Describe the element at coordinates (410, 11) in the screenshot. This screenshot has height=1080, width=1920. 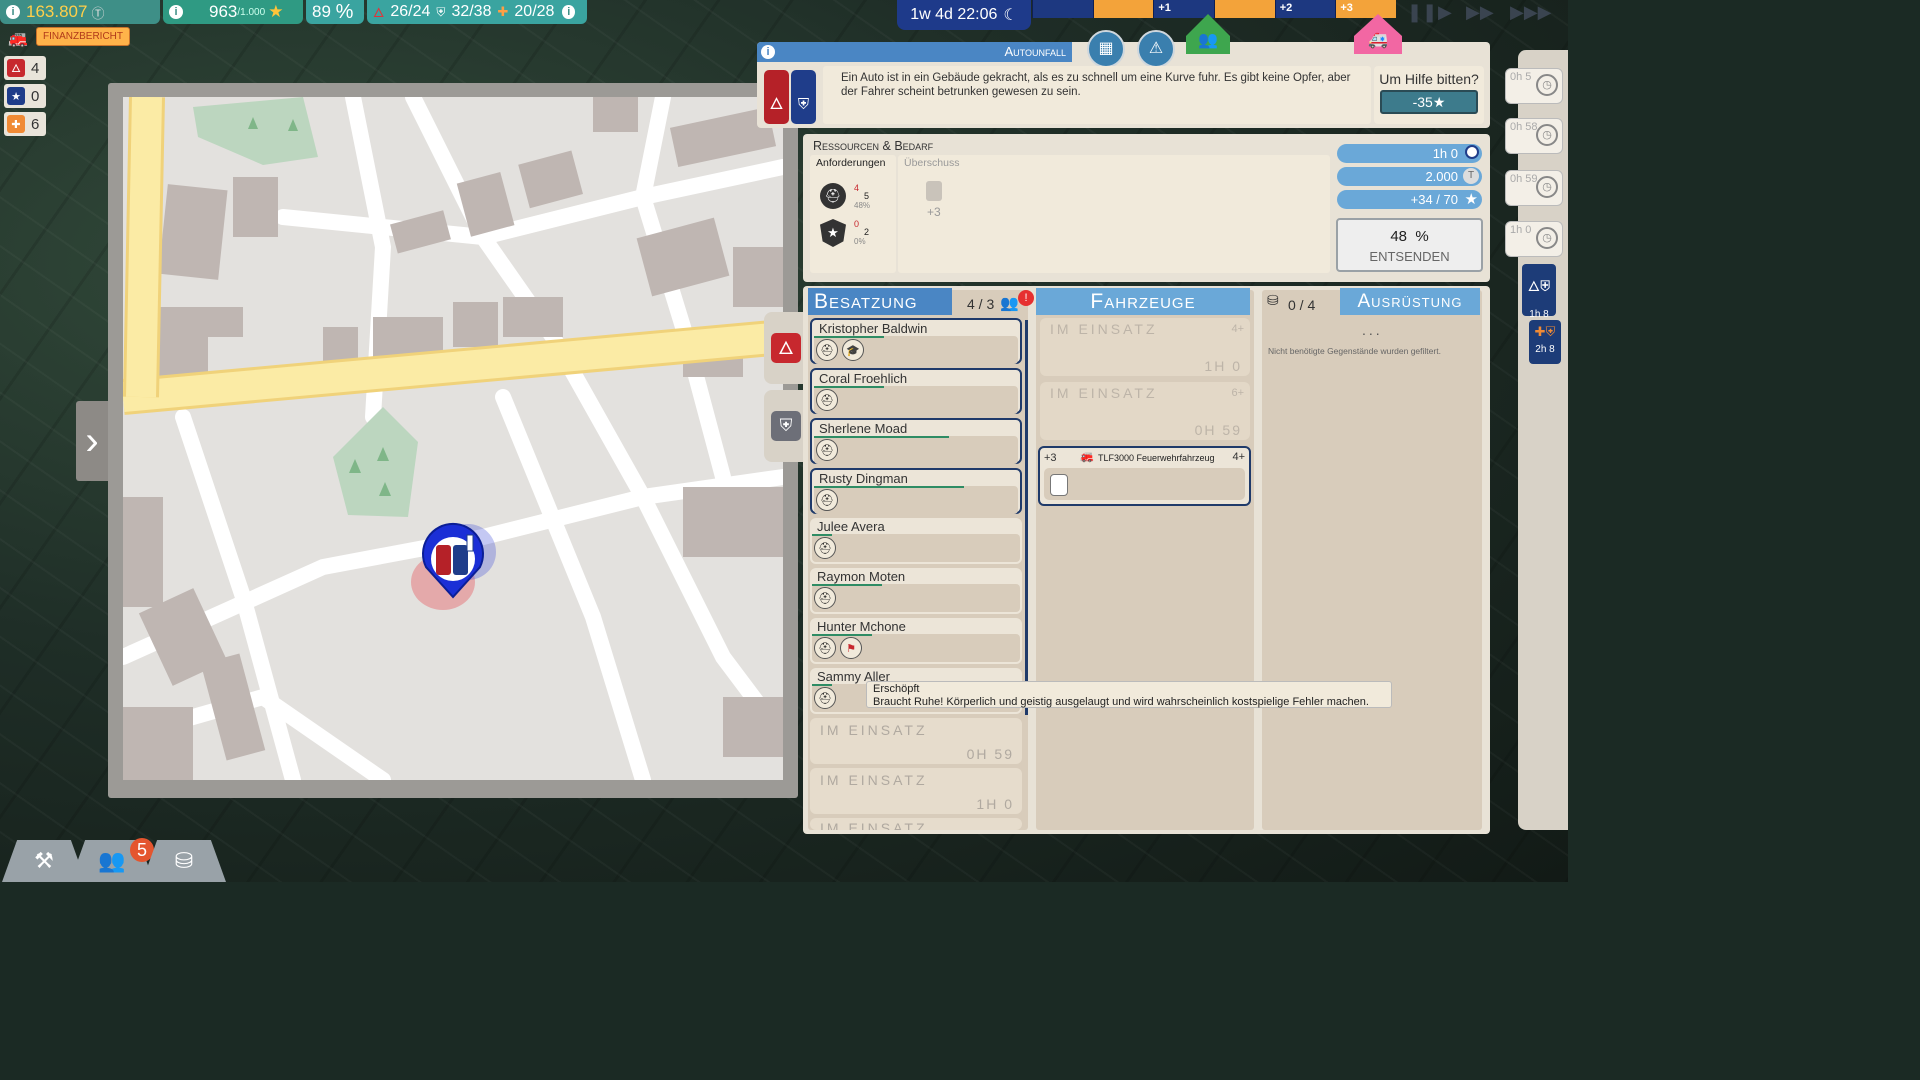
I see `fire-units: 26/24` at that location.